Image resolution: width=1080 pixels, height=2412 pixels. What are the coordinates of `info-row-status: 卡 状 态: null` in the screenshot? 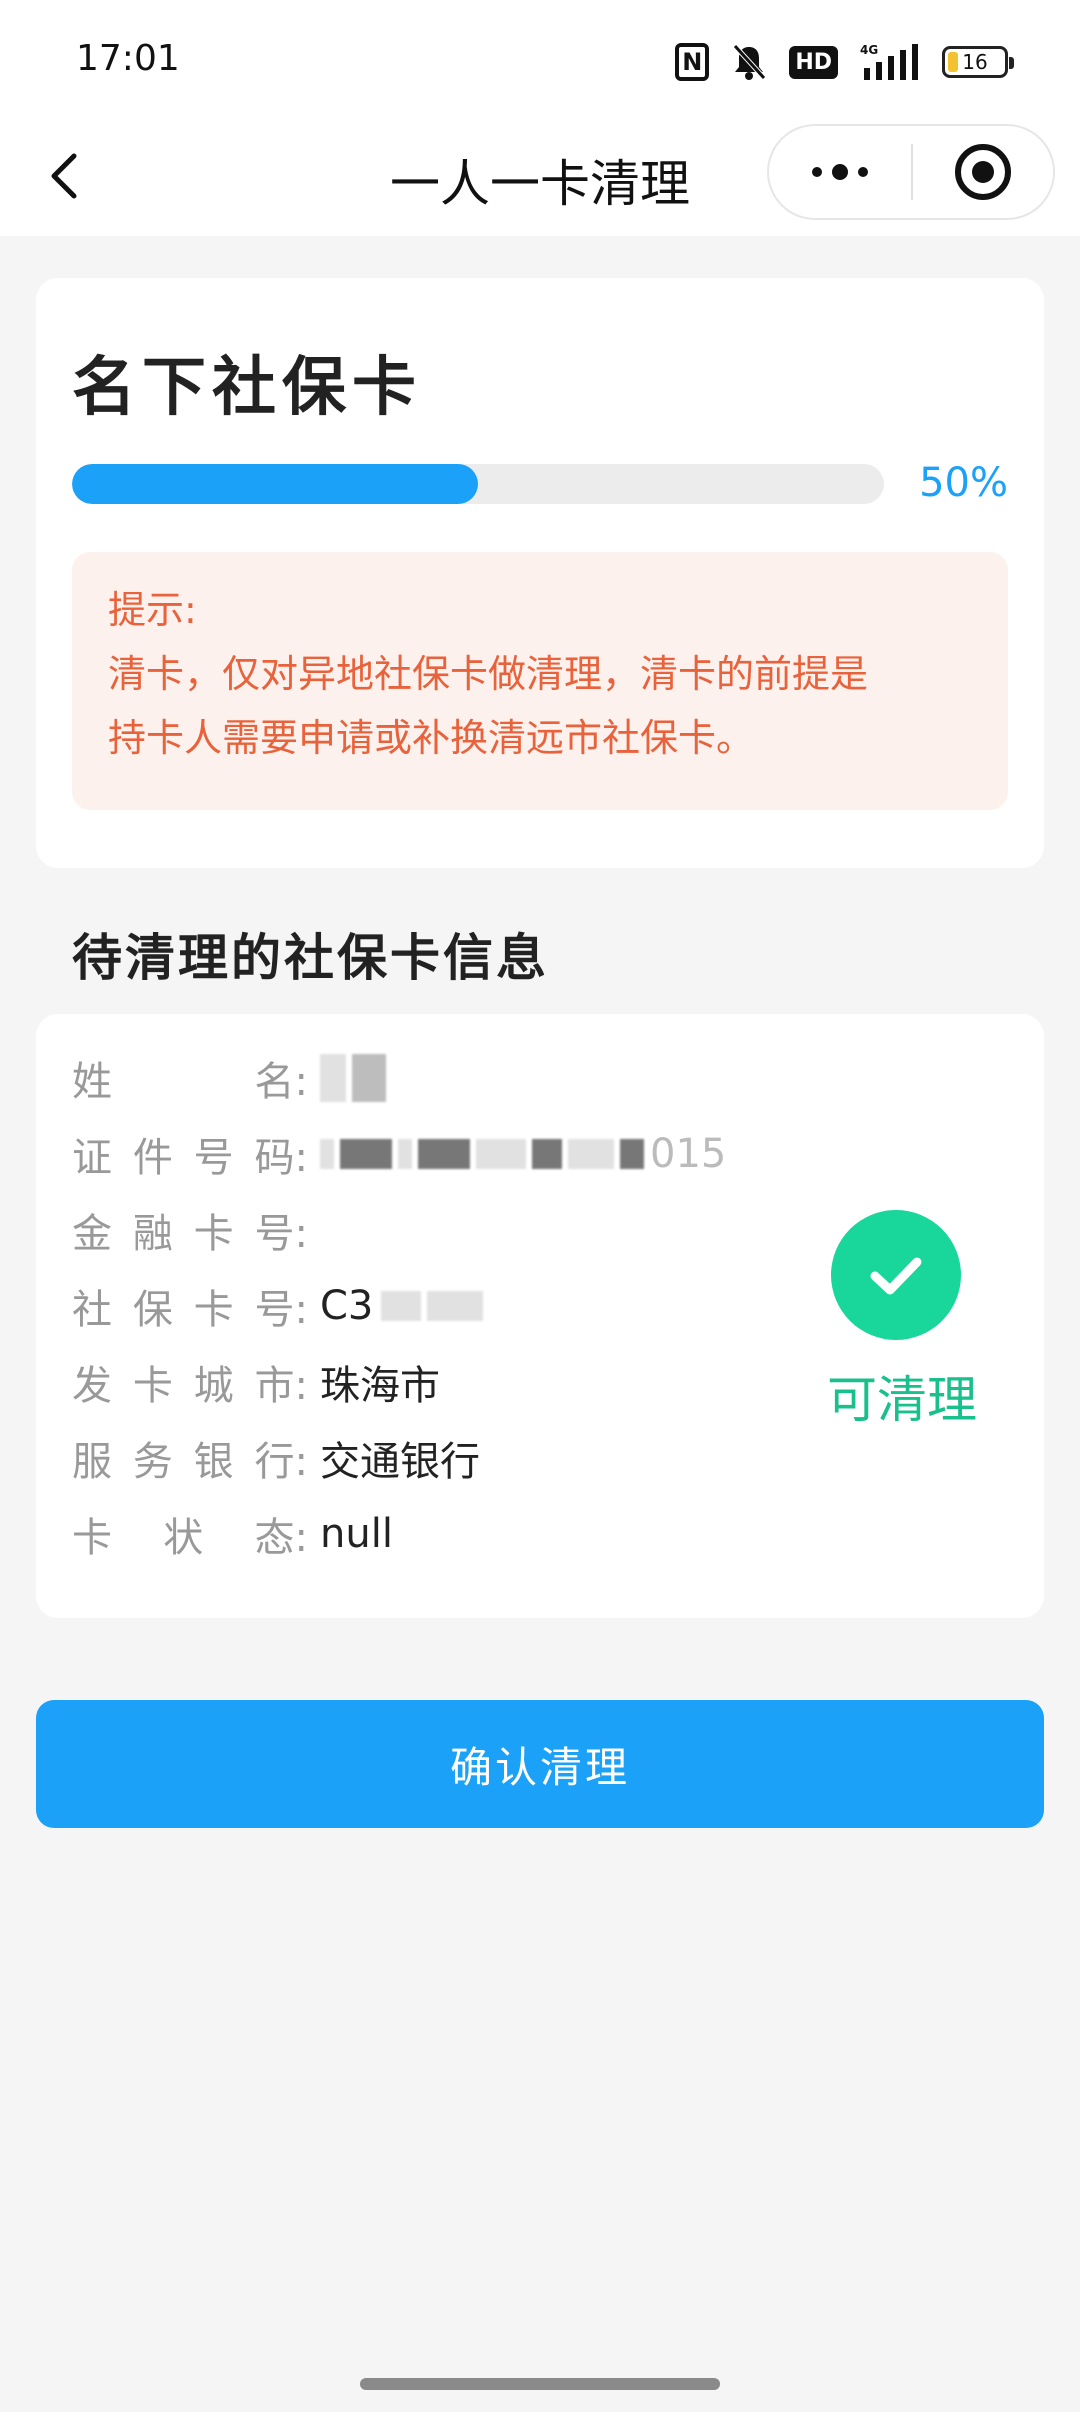 It's located at (232, 1534).